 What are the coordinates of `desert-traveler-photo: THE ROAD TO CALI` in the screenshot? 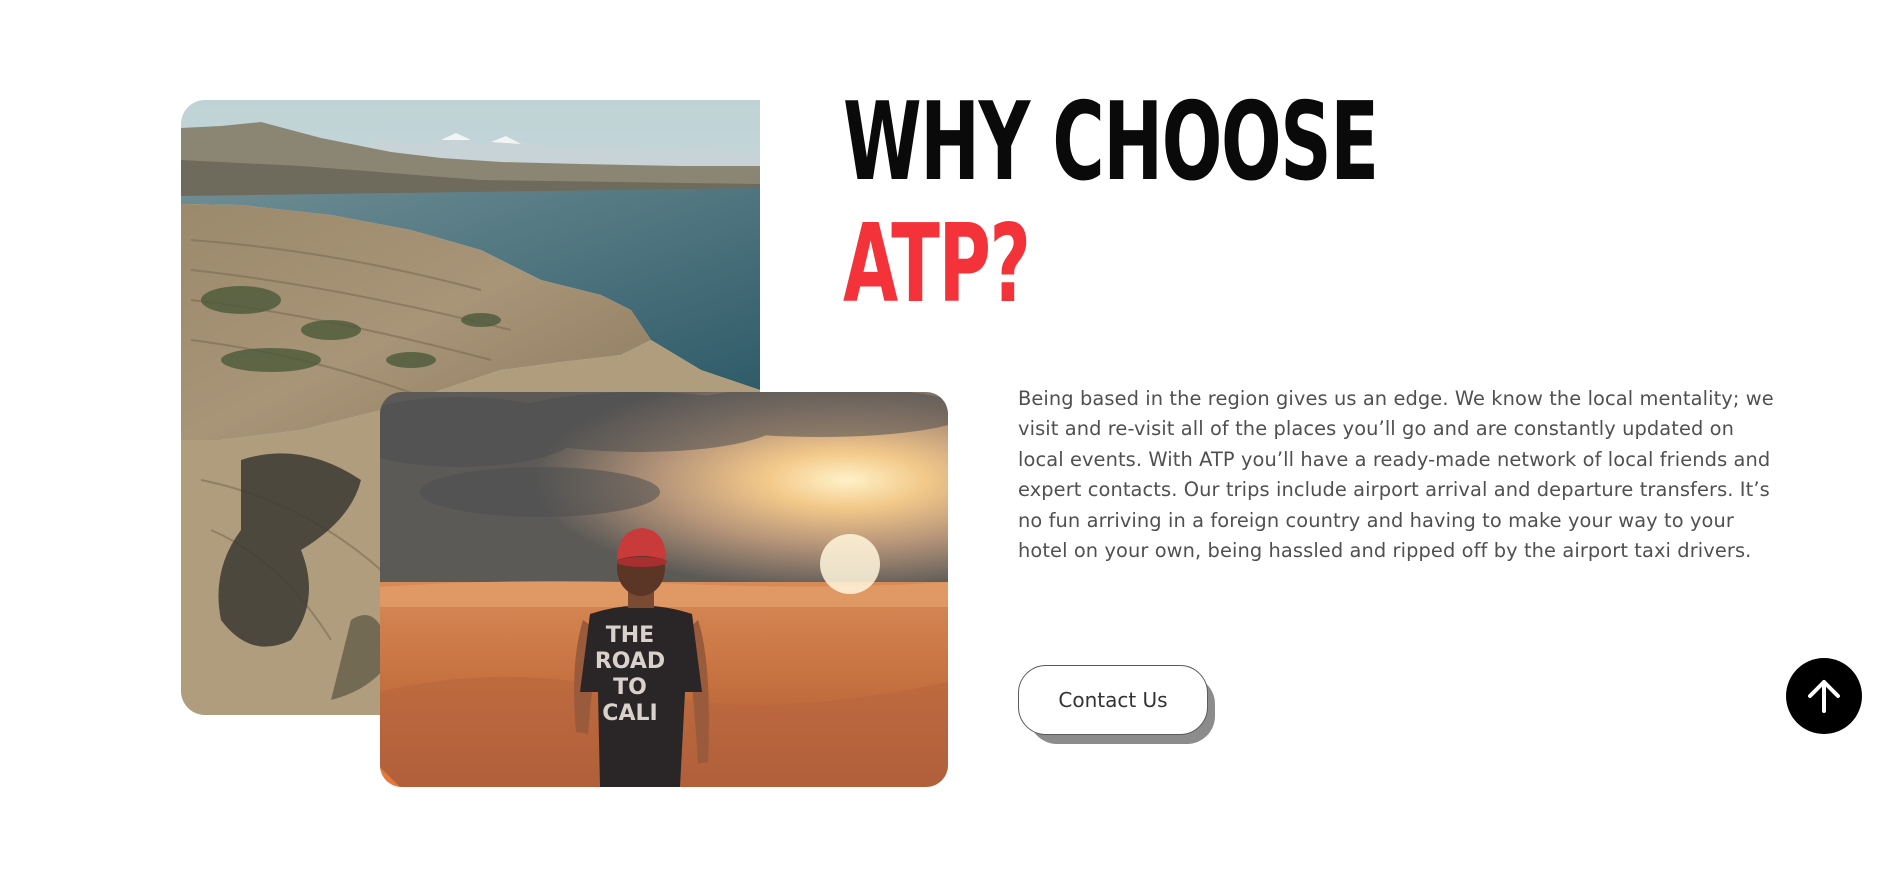 It's located at (664, 589).